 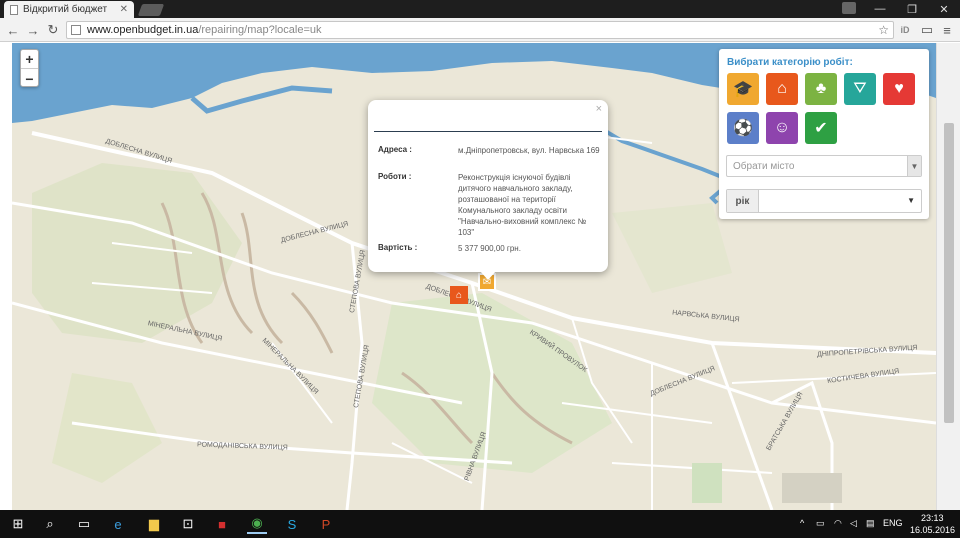 I want to click on extension-icon: iD, so click(x=905, y=30).